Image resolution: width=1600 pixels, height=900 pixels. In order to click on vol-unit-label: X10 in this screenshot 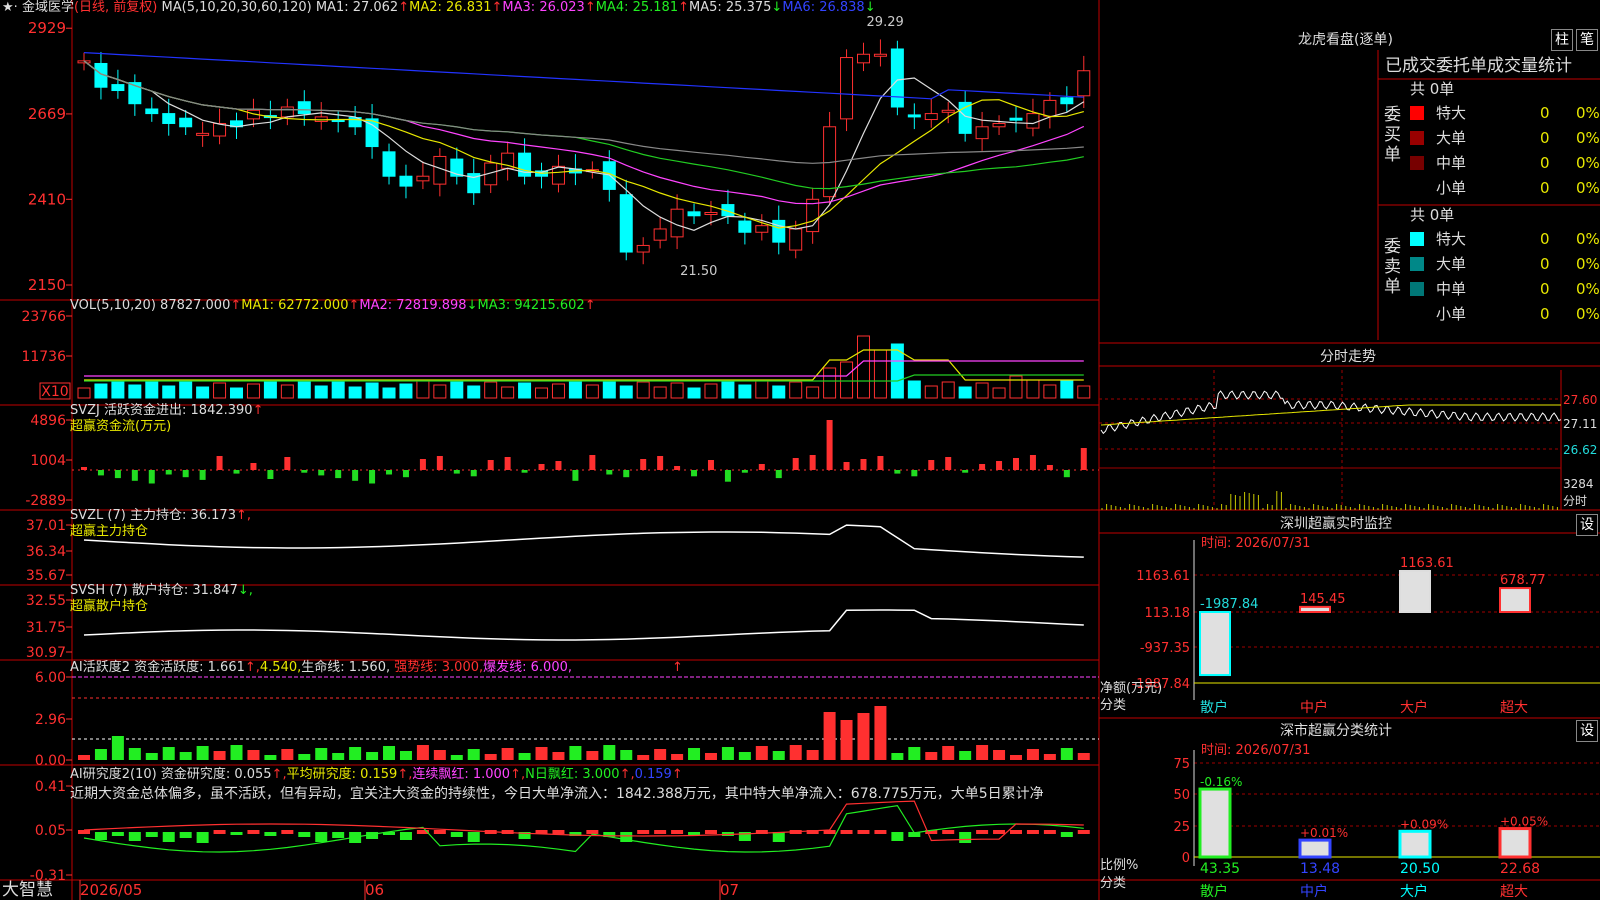, I will do `click(54, 392)`.